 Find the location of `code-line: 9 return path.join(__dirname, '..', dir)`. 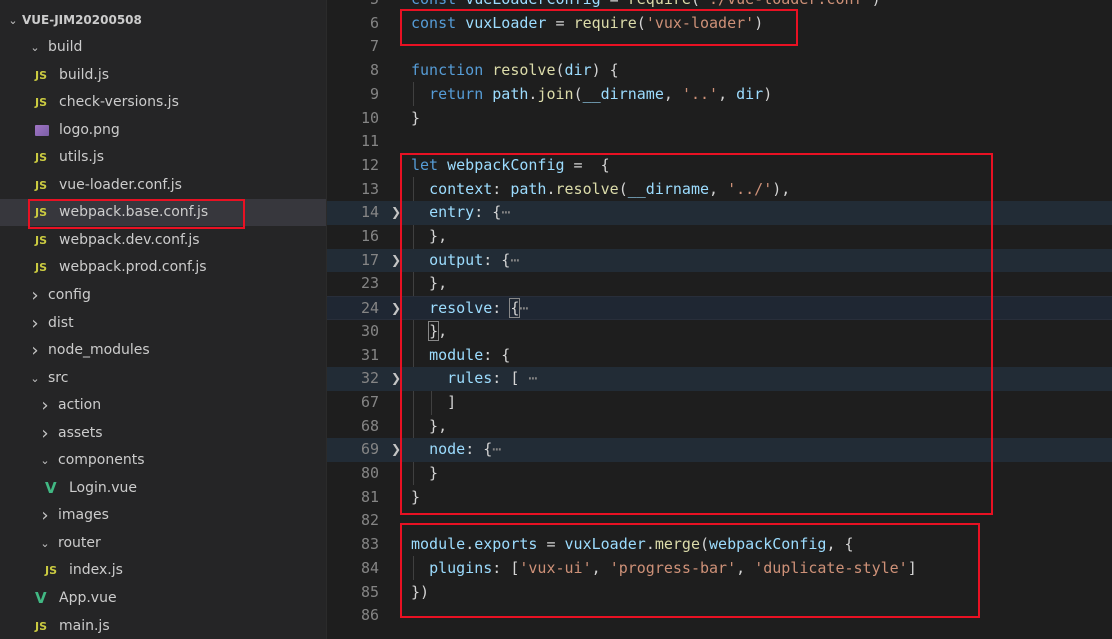

code-line: 9 return path.join(__dirname, '..', dir) is located at coordinates (719, 95).